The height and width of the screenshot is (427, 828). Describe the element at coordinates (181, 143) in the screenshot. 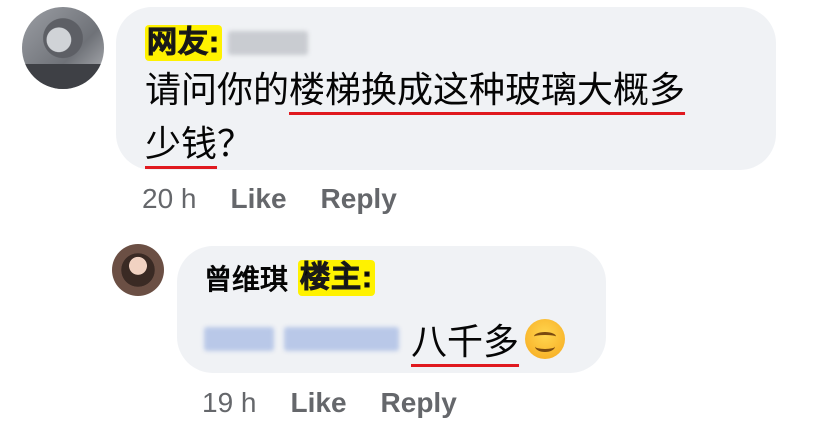

I see `comment-text-line2-underlined: 少钱` at that location.